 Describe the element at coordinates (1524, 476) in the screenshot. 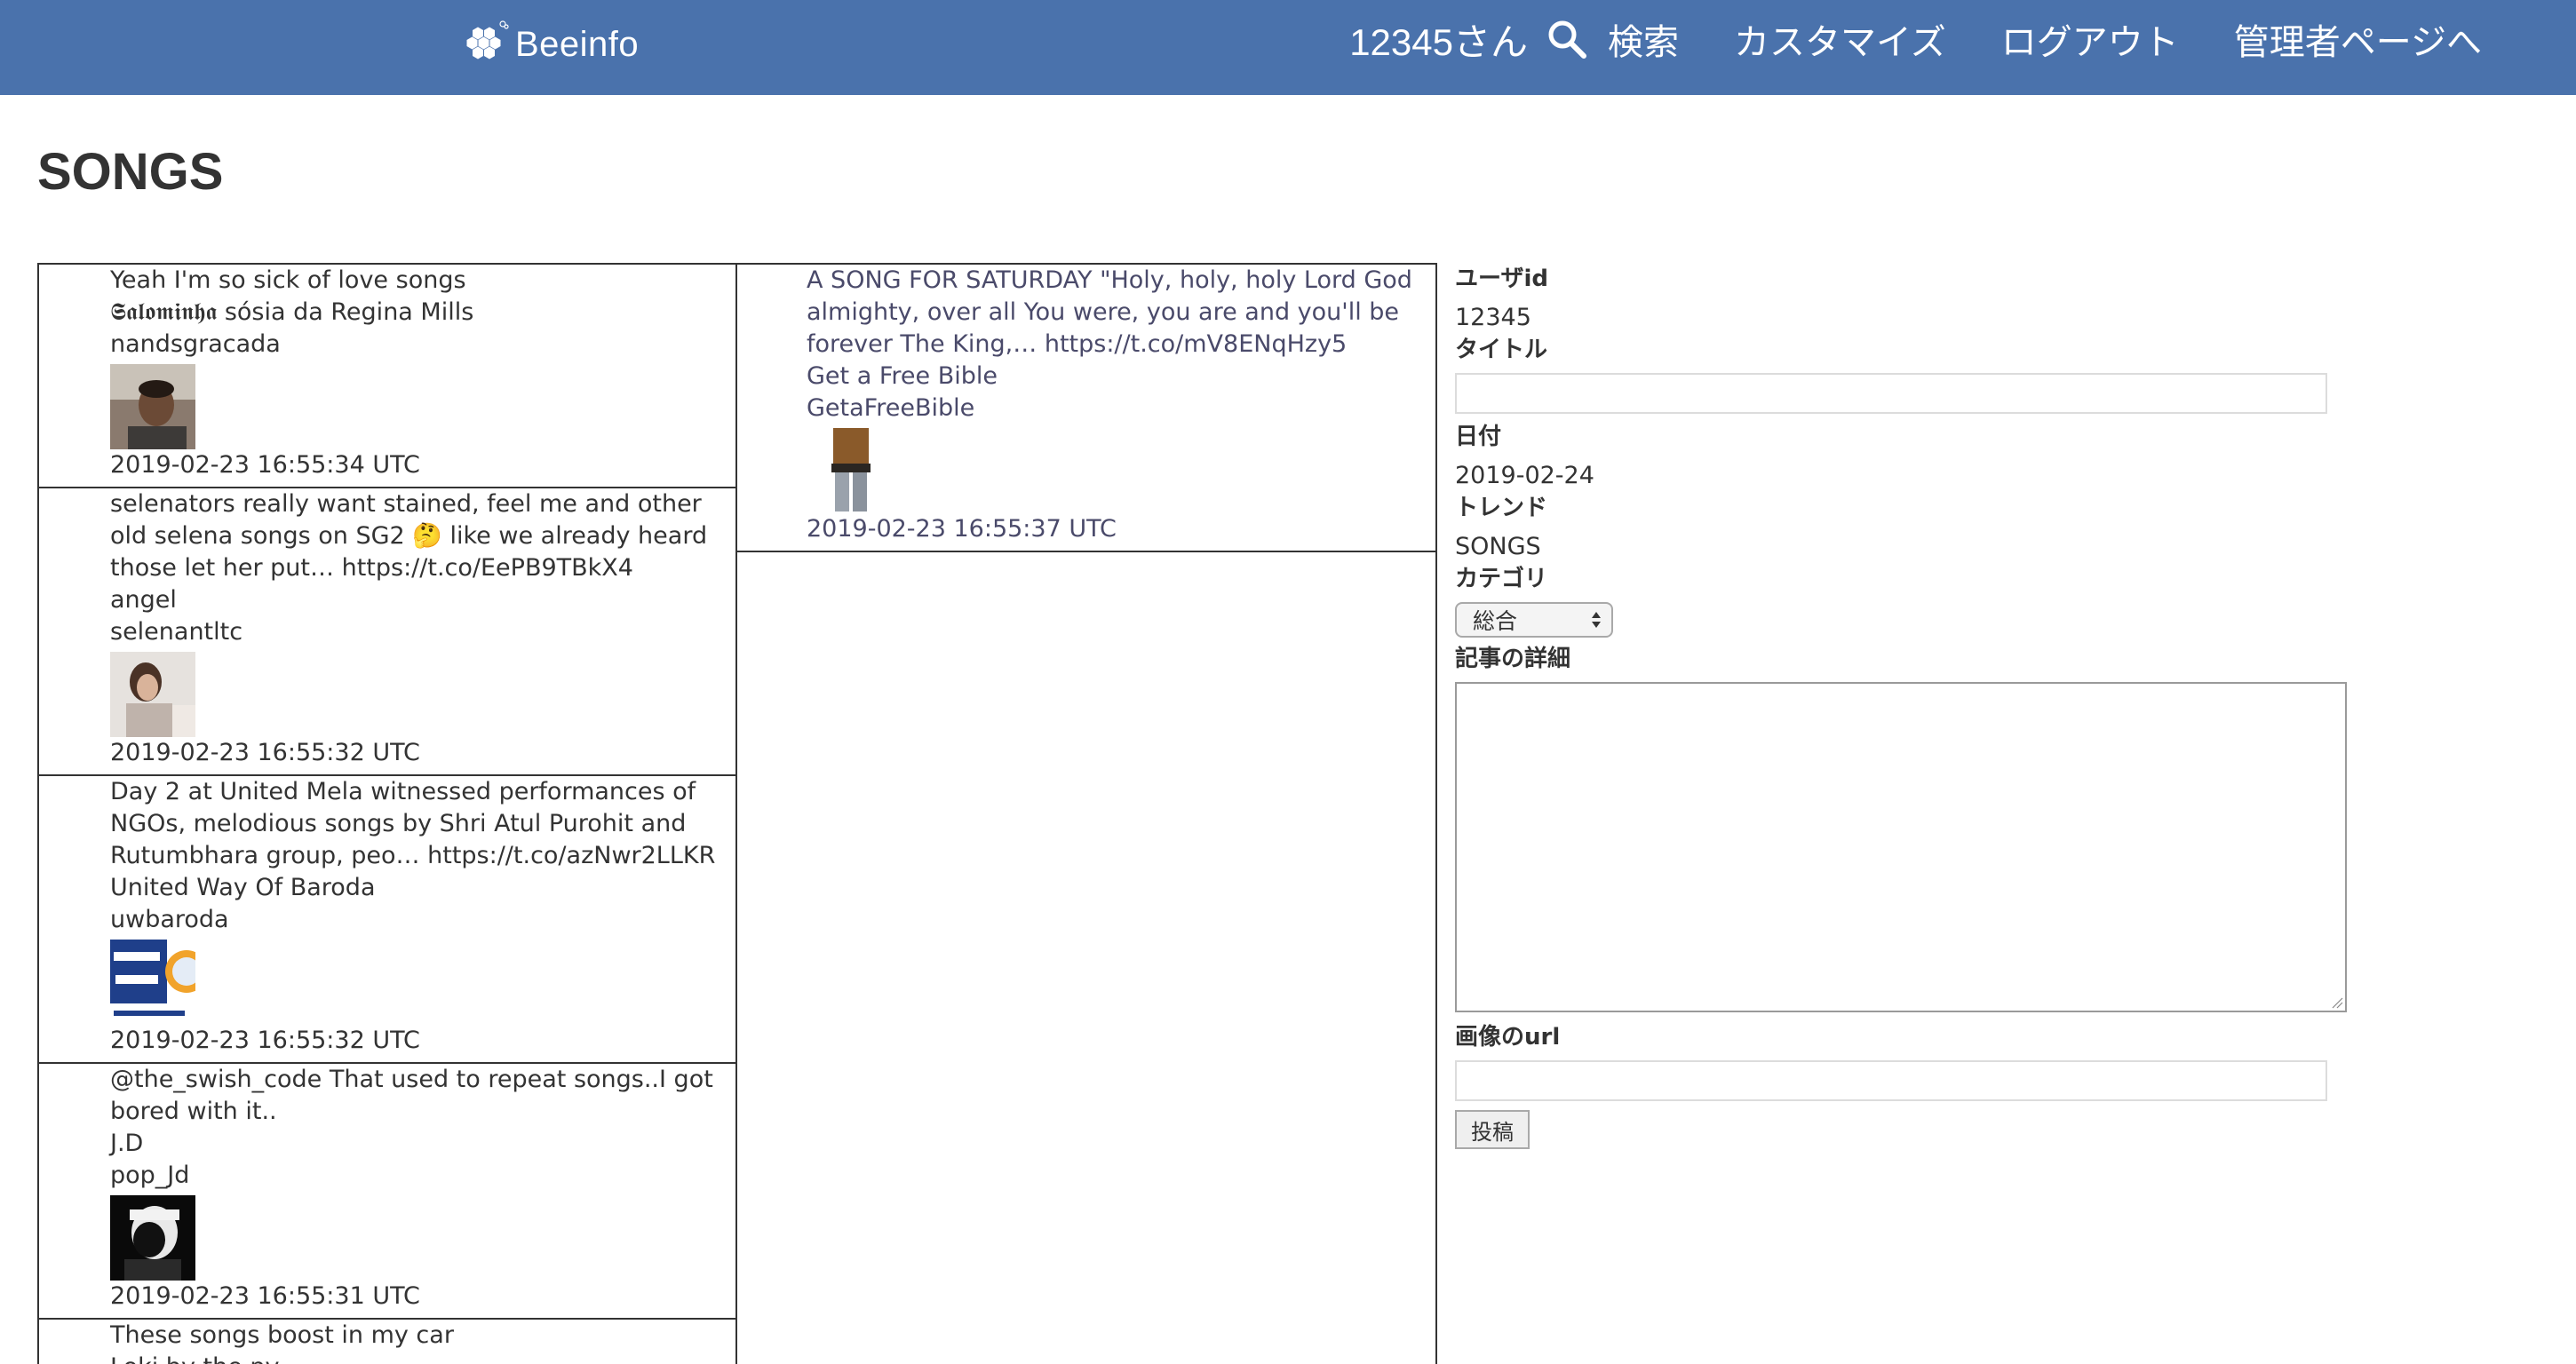

I see `date-value: 2019-02-24` at that location.